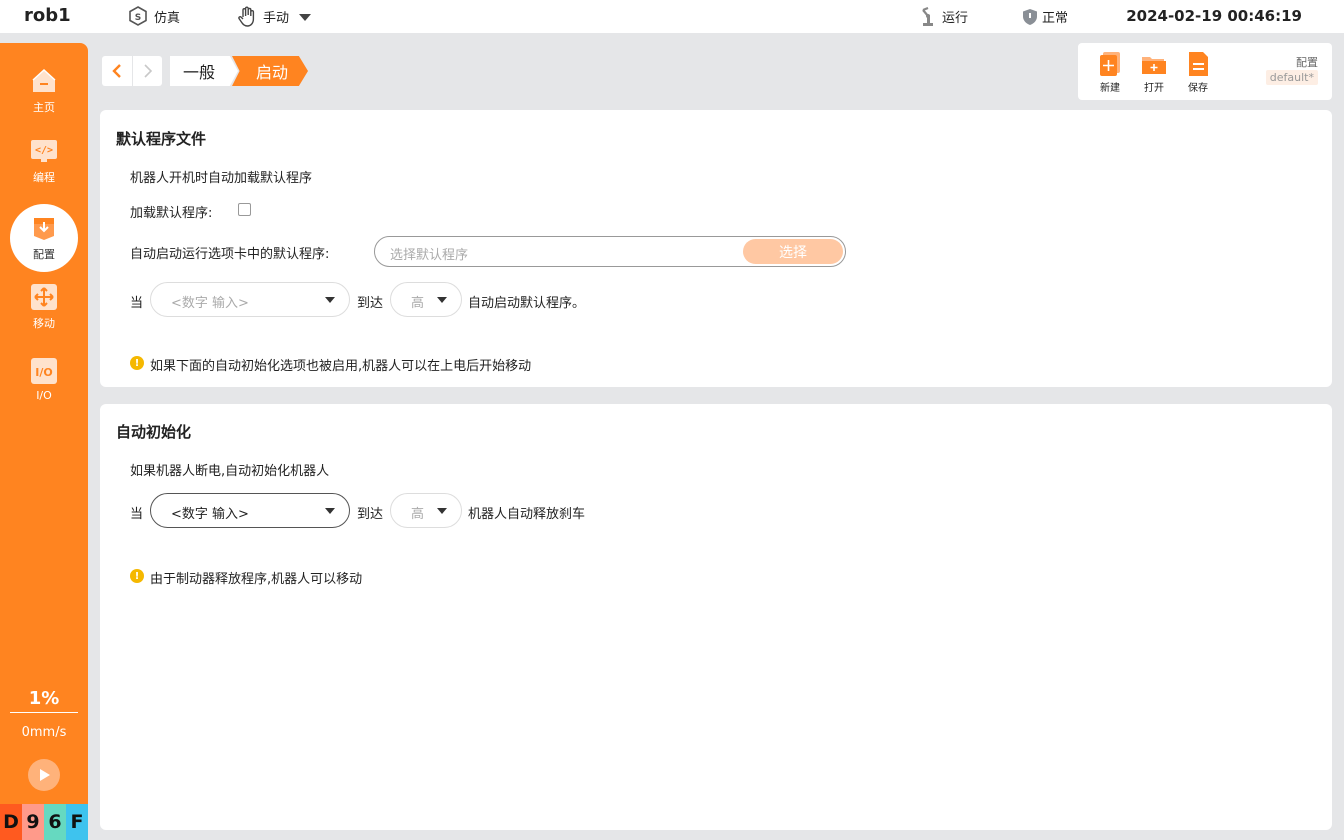 The height and width of the screenshot is (840, 1344). Describe the element at coordinates (955, 18) in the screenshot. I see `run-label: 运行` at that location.